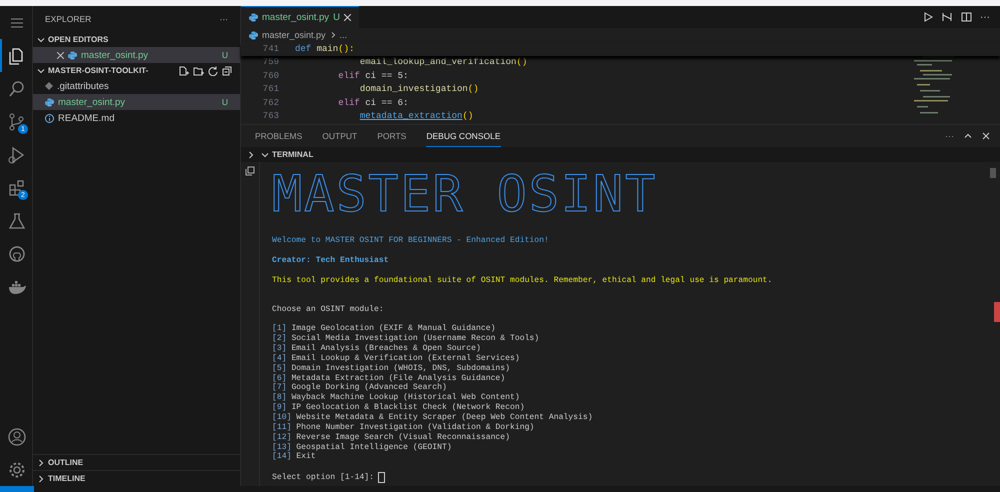  I want to click on menu-option: [1] Image Geolocation (EXIF & Manual Guidance), so click(384, 329).